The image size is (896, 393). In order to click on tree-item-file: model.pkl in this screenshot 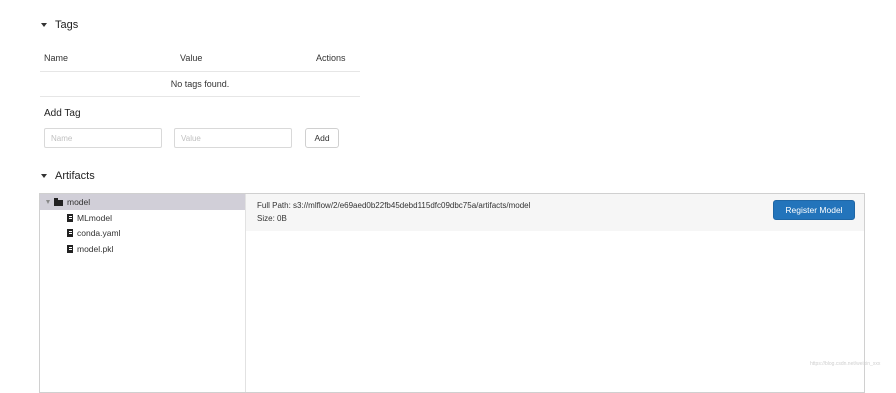, I will do `click(90, 249)`.